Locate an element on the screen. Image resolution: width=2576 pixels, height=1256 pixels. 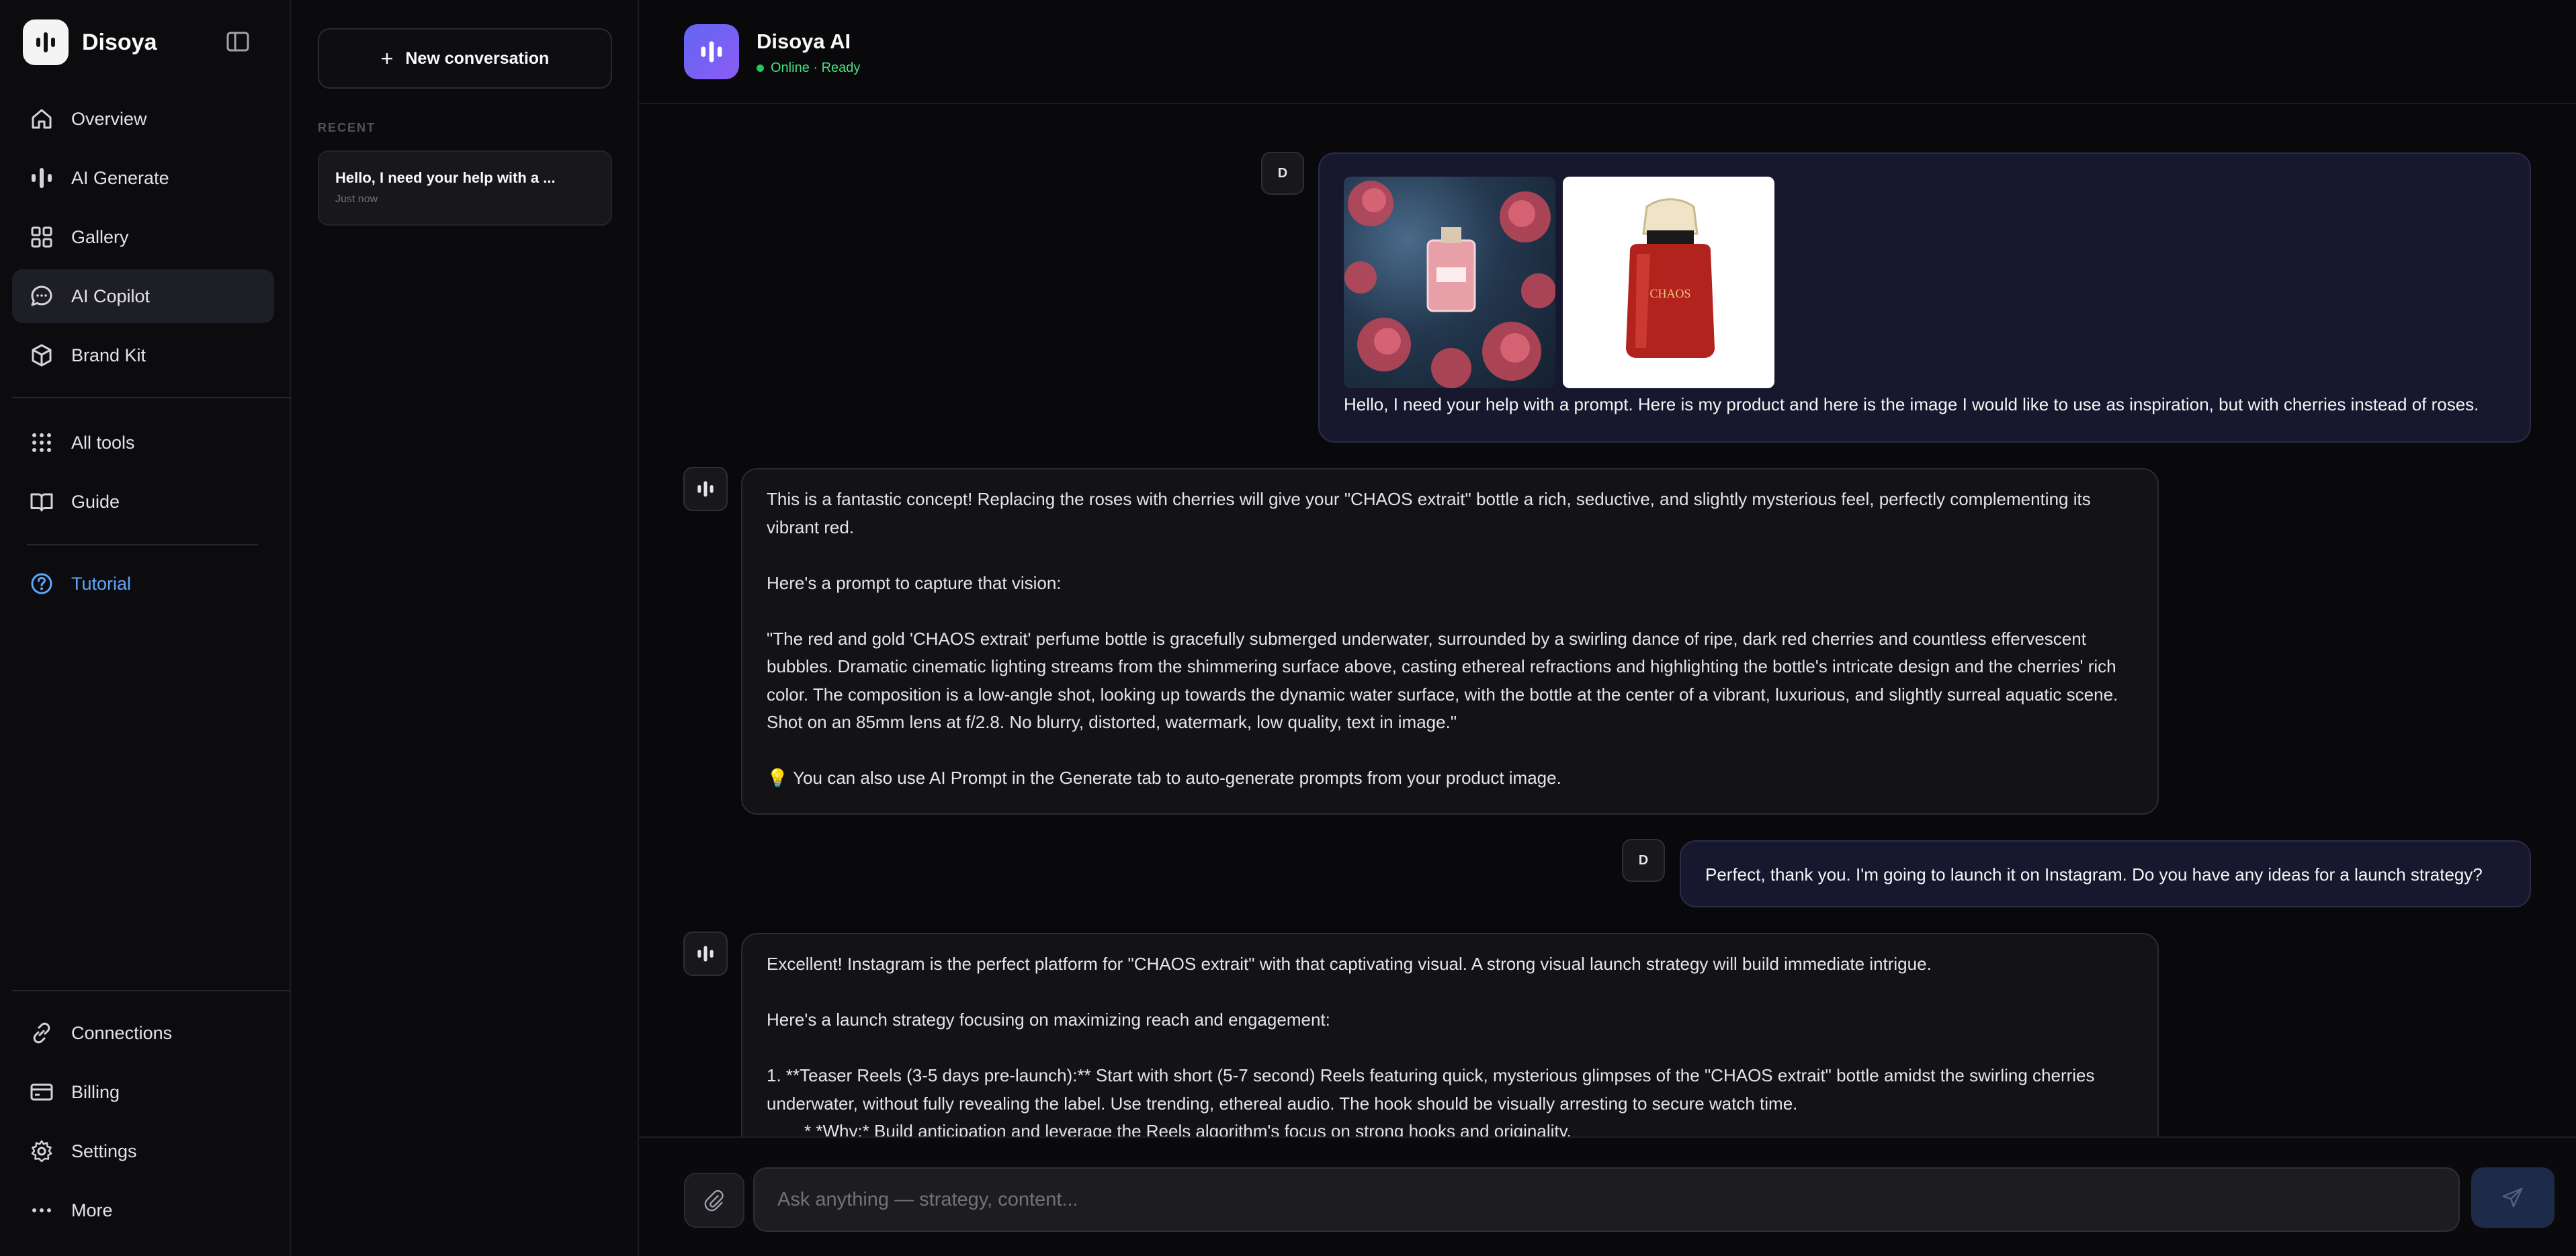
tools-nav: All tools Guide is located at coordinates (143, 475).